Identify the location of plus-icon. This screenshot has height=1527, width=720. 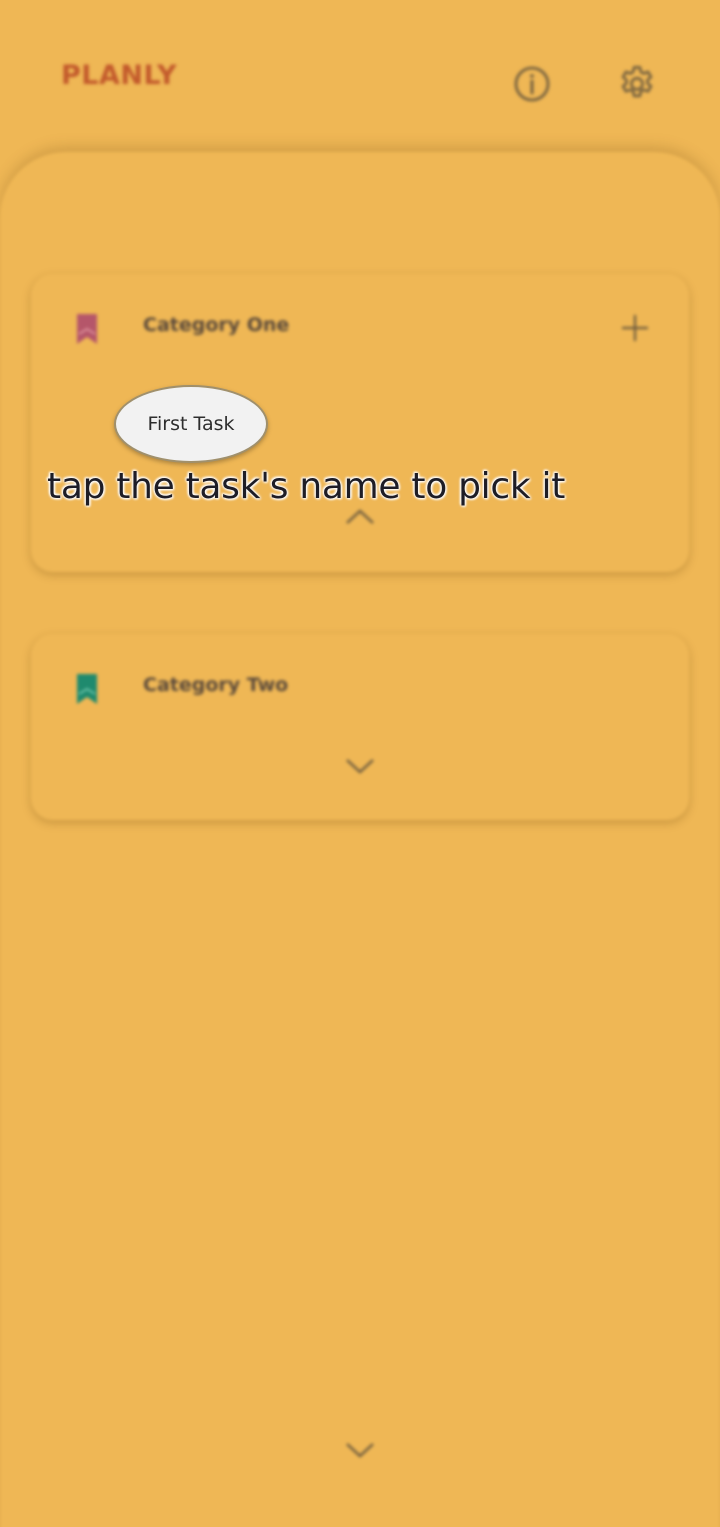
(635, 328).